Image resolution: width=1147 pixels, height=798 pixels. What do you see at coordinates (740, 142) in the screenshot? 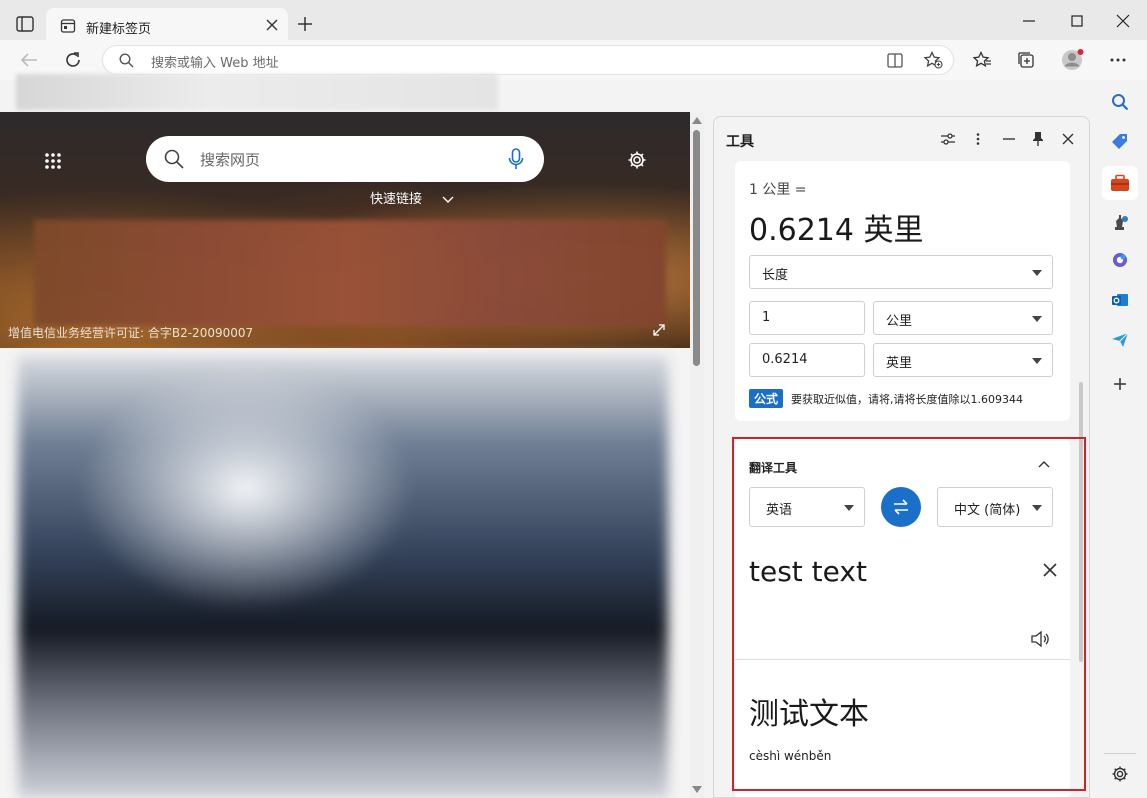
I see `pane-title: 工具` at bounding box center [740, 142].